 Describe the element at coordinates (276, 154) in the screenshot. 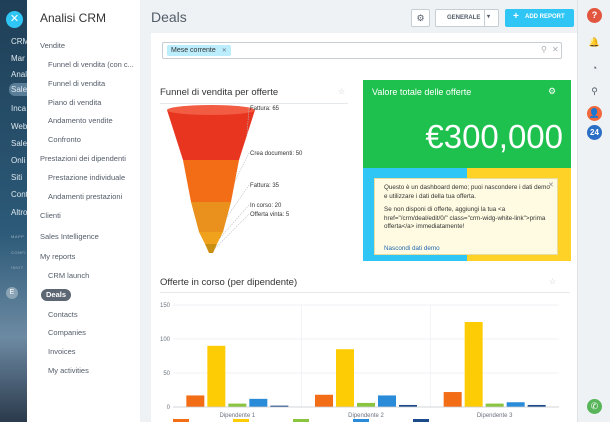

I see `funnel-stage-label: Crea documenti: 50` at that location.